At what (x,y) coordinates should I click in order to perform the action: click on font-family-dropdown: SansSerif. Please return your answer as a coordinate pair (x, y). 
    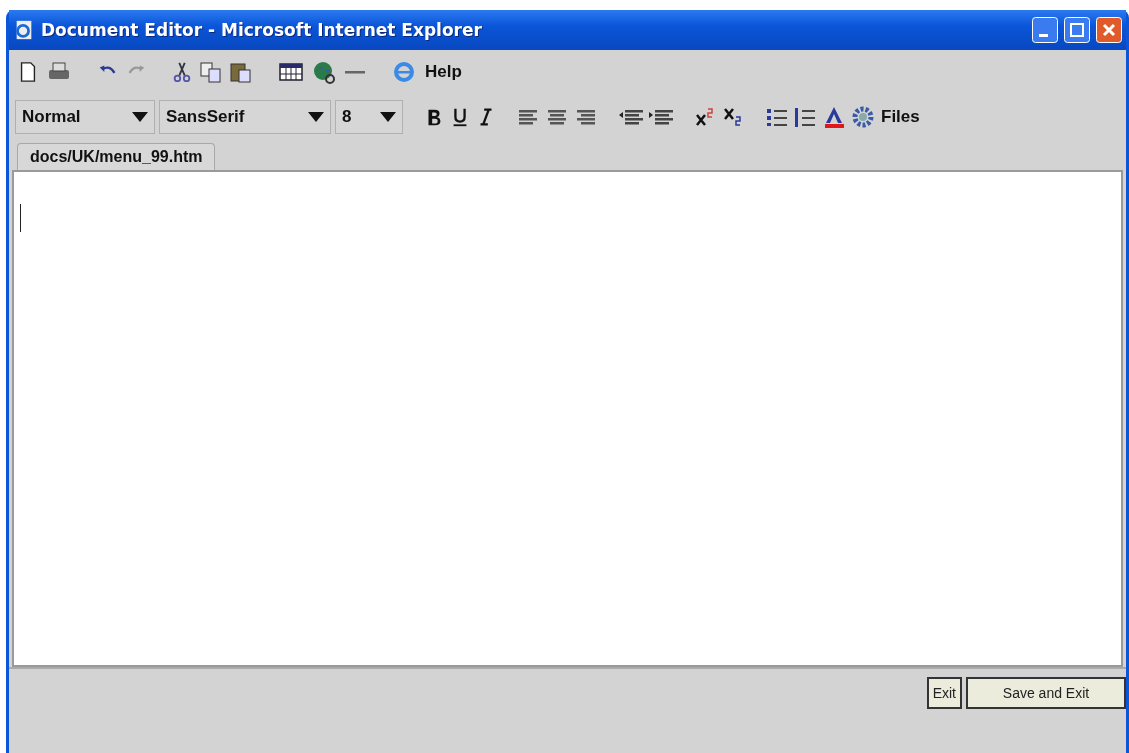
    Looking at the image, I should click on (245, 117).